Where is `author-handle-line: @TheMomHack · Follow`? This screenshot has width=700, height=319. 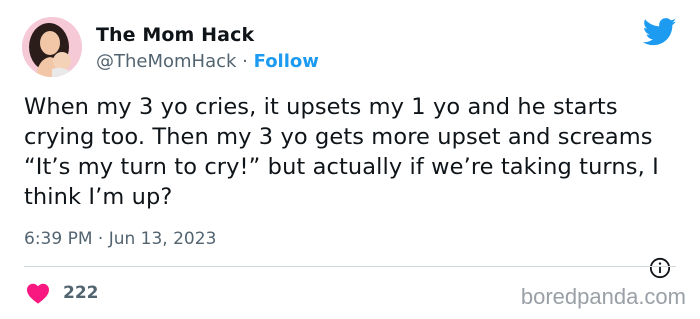 author-handle-line: @TheMomHack · Follow is located at coordinates (207, 61).